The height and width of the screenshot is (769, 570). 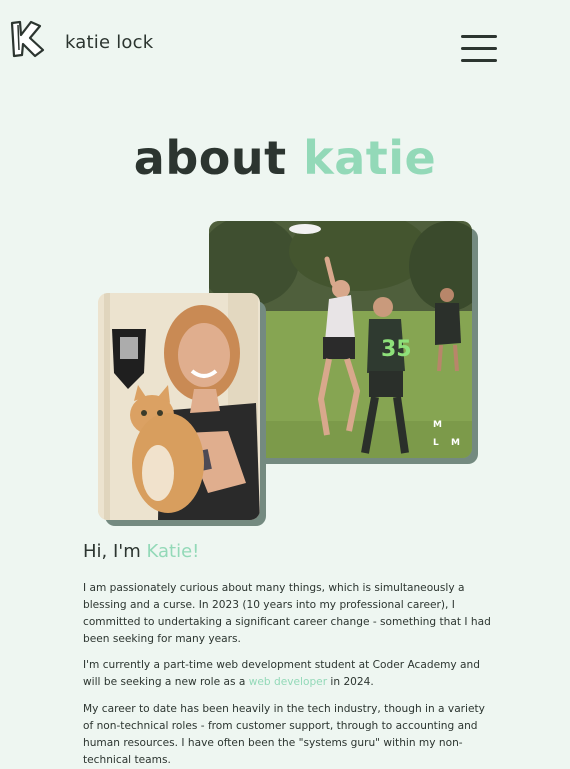 I want to click on cat-photo, so click(x=179, y=406).